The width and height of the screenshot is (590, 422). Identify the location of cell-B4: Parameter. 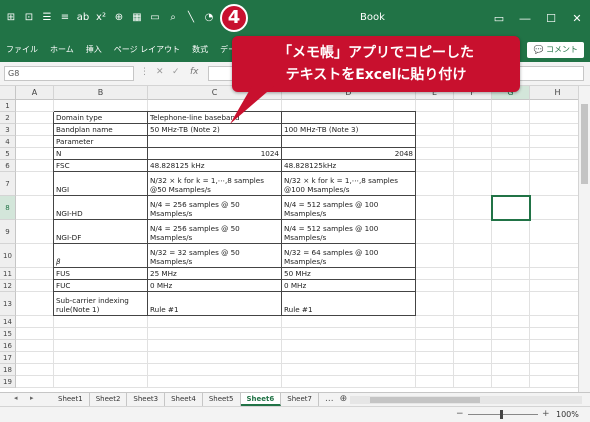
(101, 142).